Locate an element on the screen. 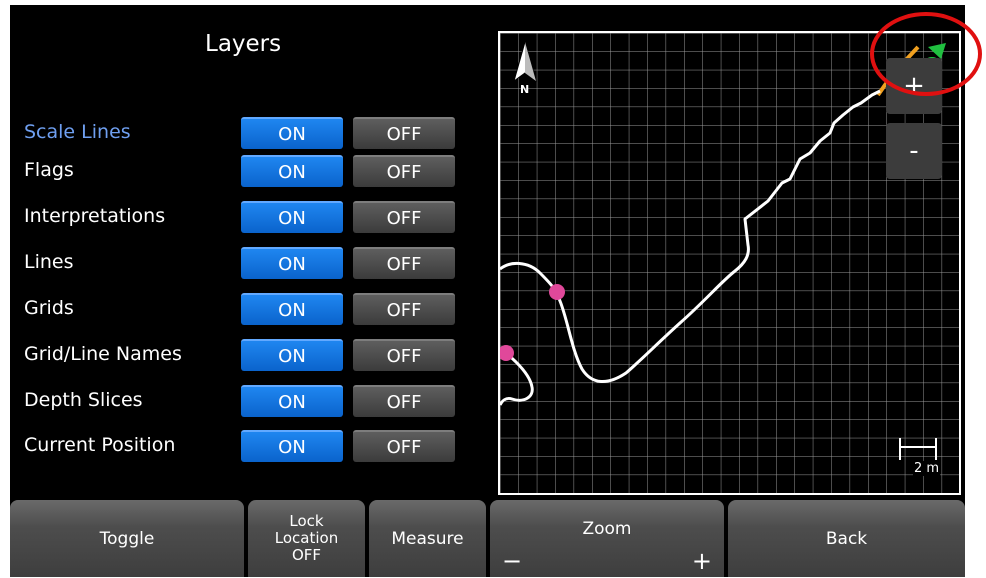 The image size is (986, 578). zoom-minus-icon: − is located at coordinates (512, 561).